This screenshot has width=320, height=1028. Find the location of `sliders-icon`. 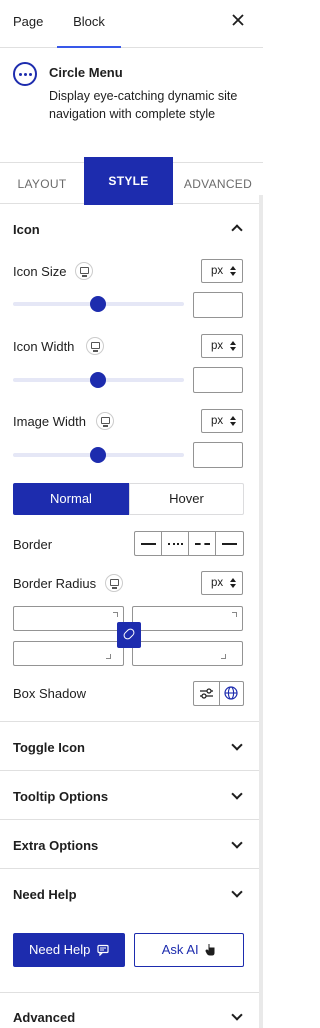

sliders-icon is located at coordinates (206, 693).